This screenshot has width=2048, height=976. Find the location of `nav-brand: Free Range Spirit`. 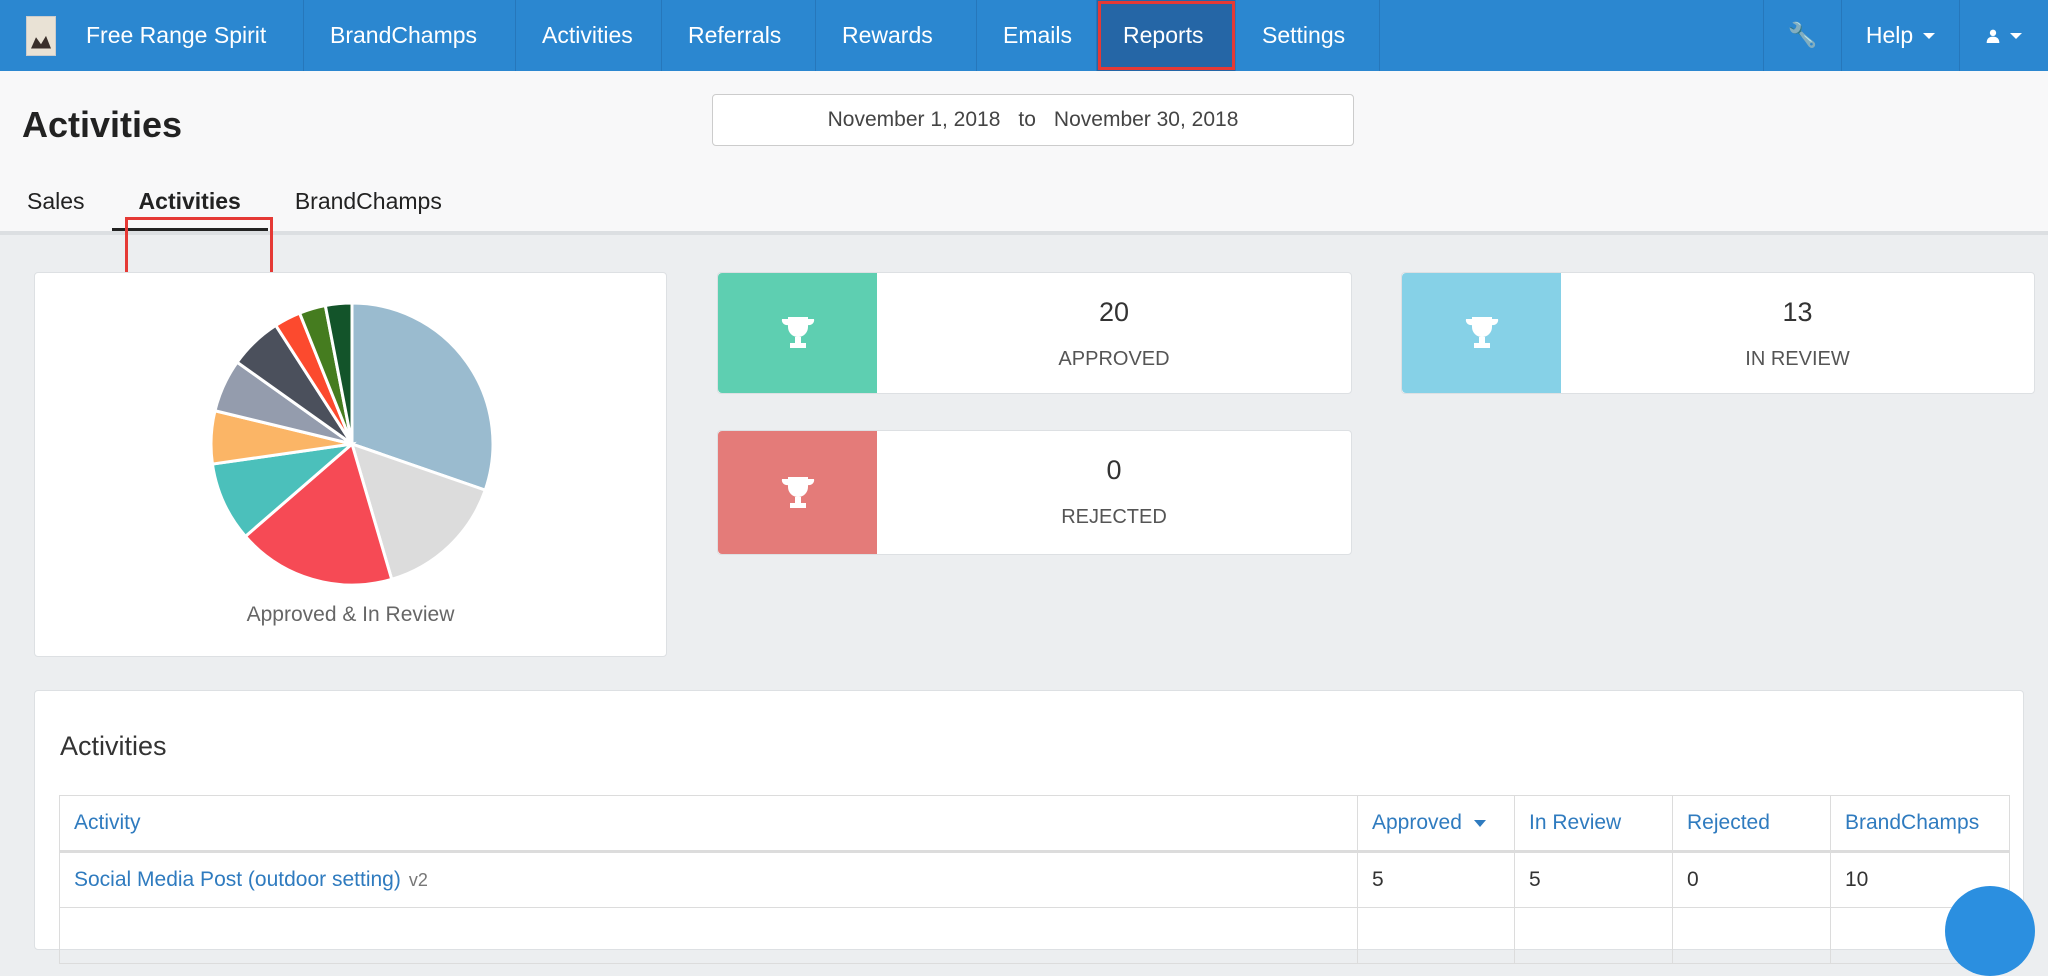

nav-brand: Free Range Spirit is located at coordinates (152, 35).